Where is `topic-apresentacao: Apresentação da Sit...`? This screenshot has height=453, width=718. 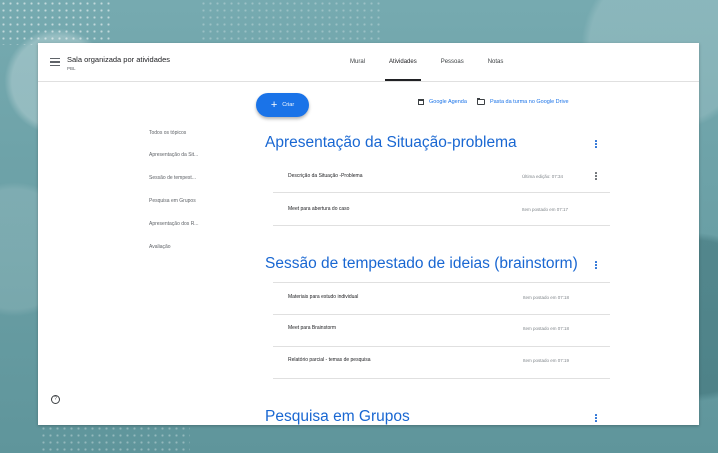 topic-apresentacao: Apresentação da Sit... is located at coordinates (173, 155).